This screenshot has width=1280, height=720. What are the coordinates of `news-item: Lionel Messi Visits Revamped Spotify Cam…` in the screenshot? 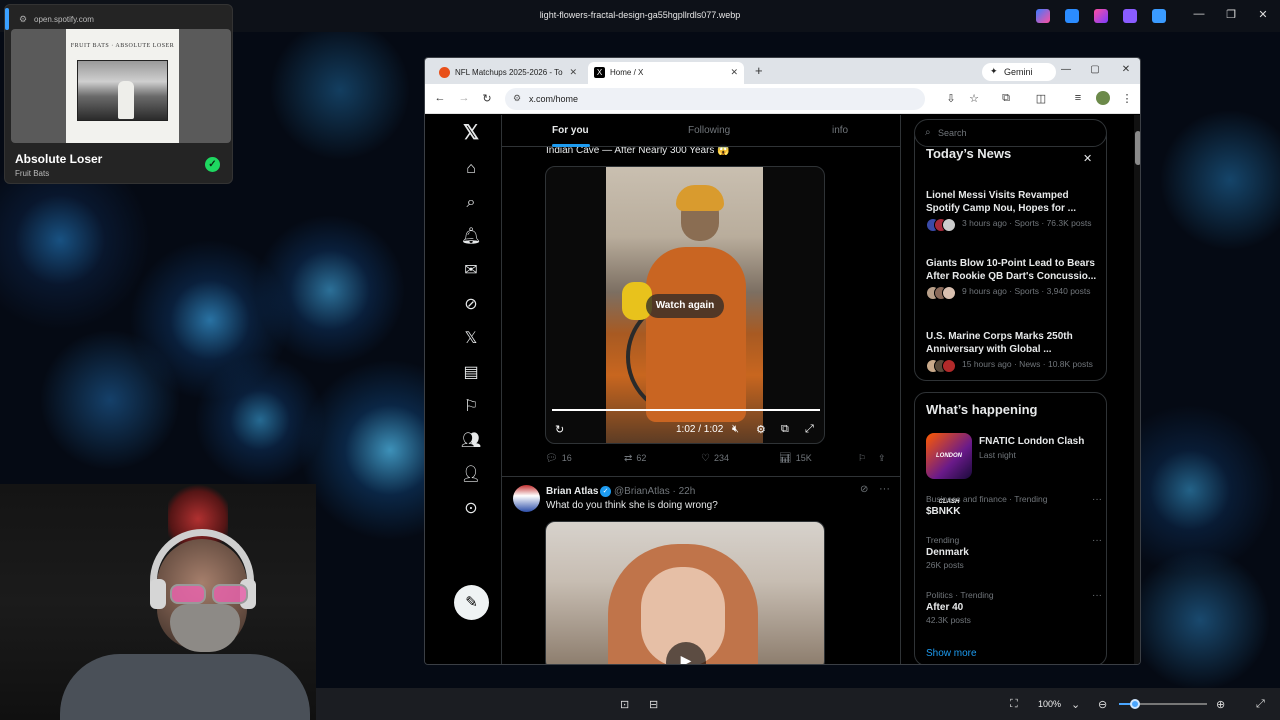 It's located at (1014, 210).